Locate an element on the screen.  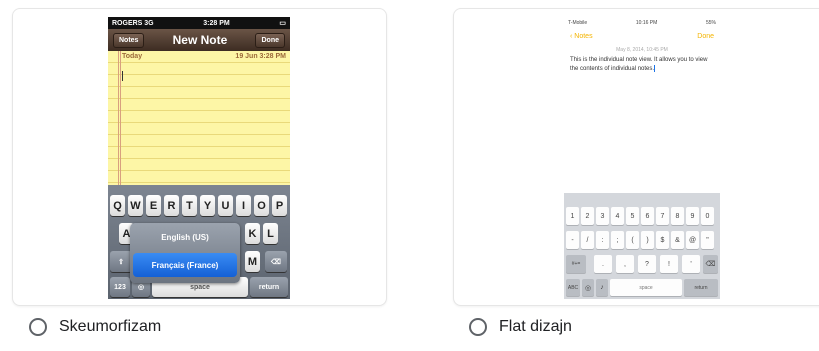
key: ; is located at coordinates (617, 240).